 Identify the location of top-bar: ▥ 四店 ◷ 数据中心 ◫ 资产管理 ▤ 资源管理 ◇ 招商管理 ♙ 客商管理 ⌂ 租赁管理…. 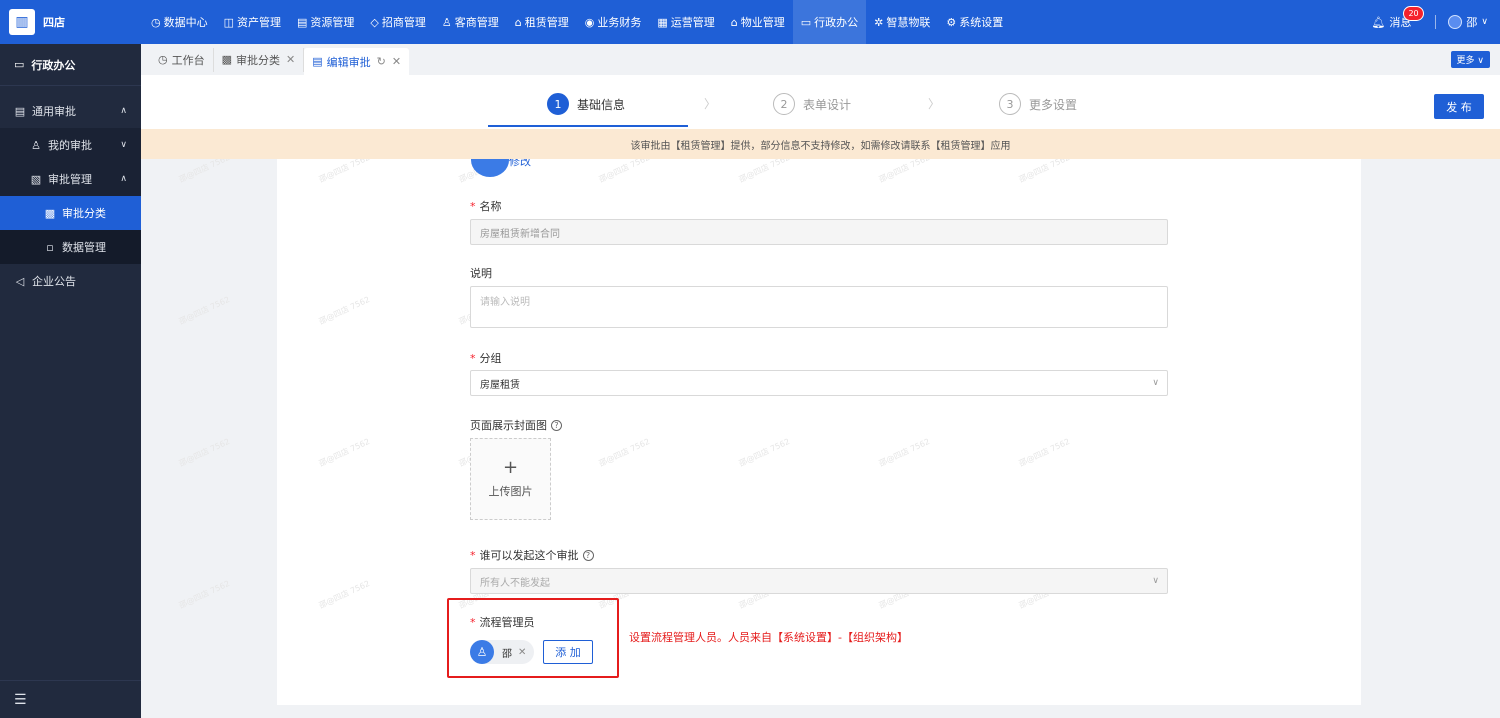
(750, 22).